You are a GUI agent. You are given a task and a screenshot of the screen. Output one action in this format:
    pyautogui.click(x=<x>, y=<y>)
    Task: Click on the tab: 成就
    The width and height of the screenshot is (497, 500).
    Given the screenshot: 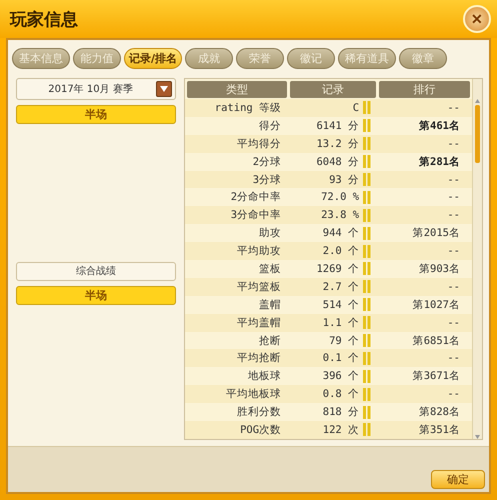 What is the action you would take?
    pyautogui.click(x=209, y=58)
    